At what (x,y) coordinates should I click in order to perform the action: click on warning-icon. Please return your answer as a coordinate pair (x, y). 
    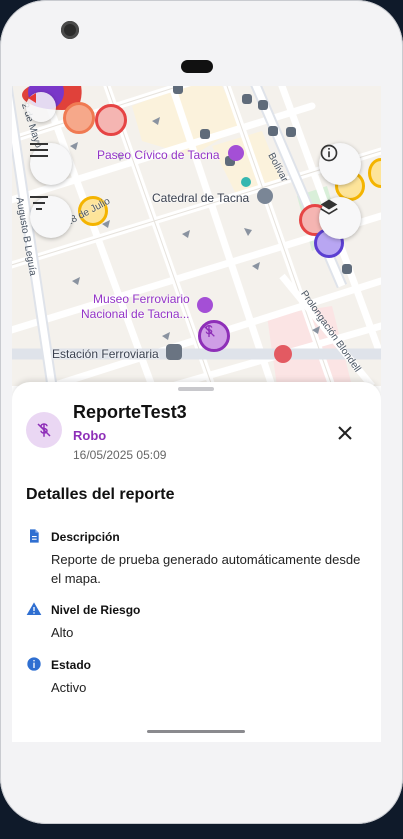
    Looking at the image, I should click on (34, 608).